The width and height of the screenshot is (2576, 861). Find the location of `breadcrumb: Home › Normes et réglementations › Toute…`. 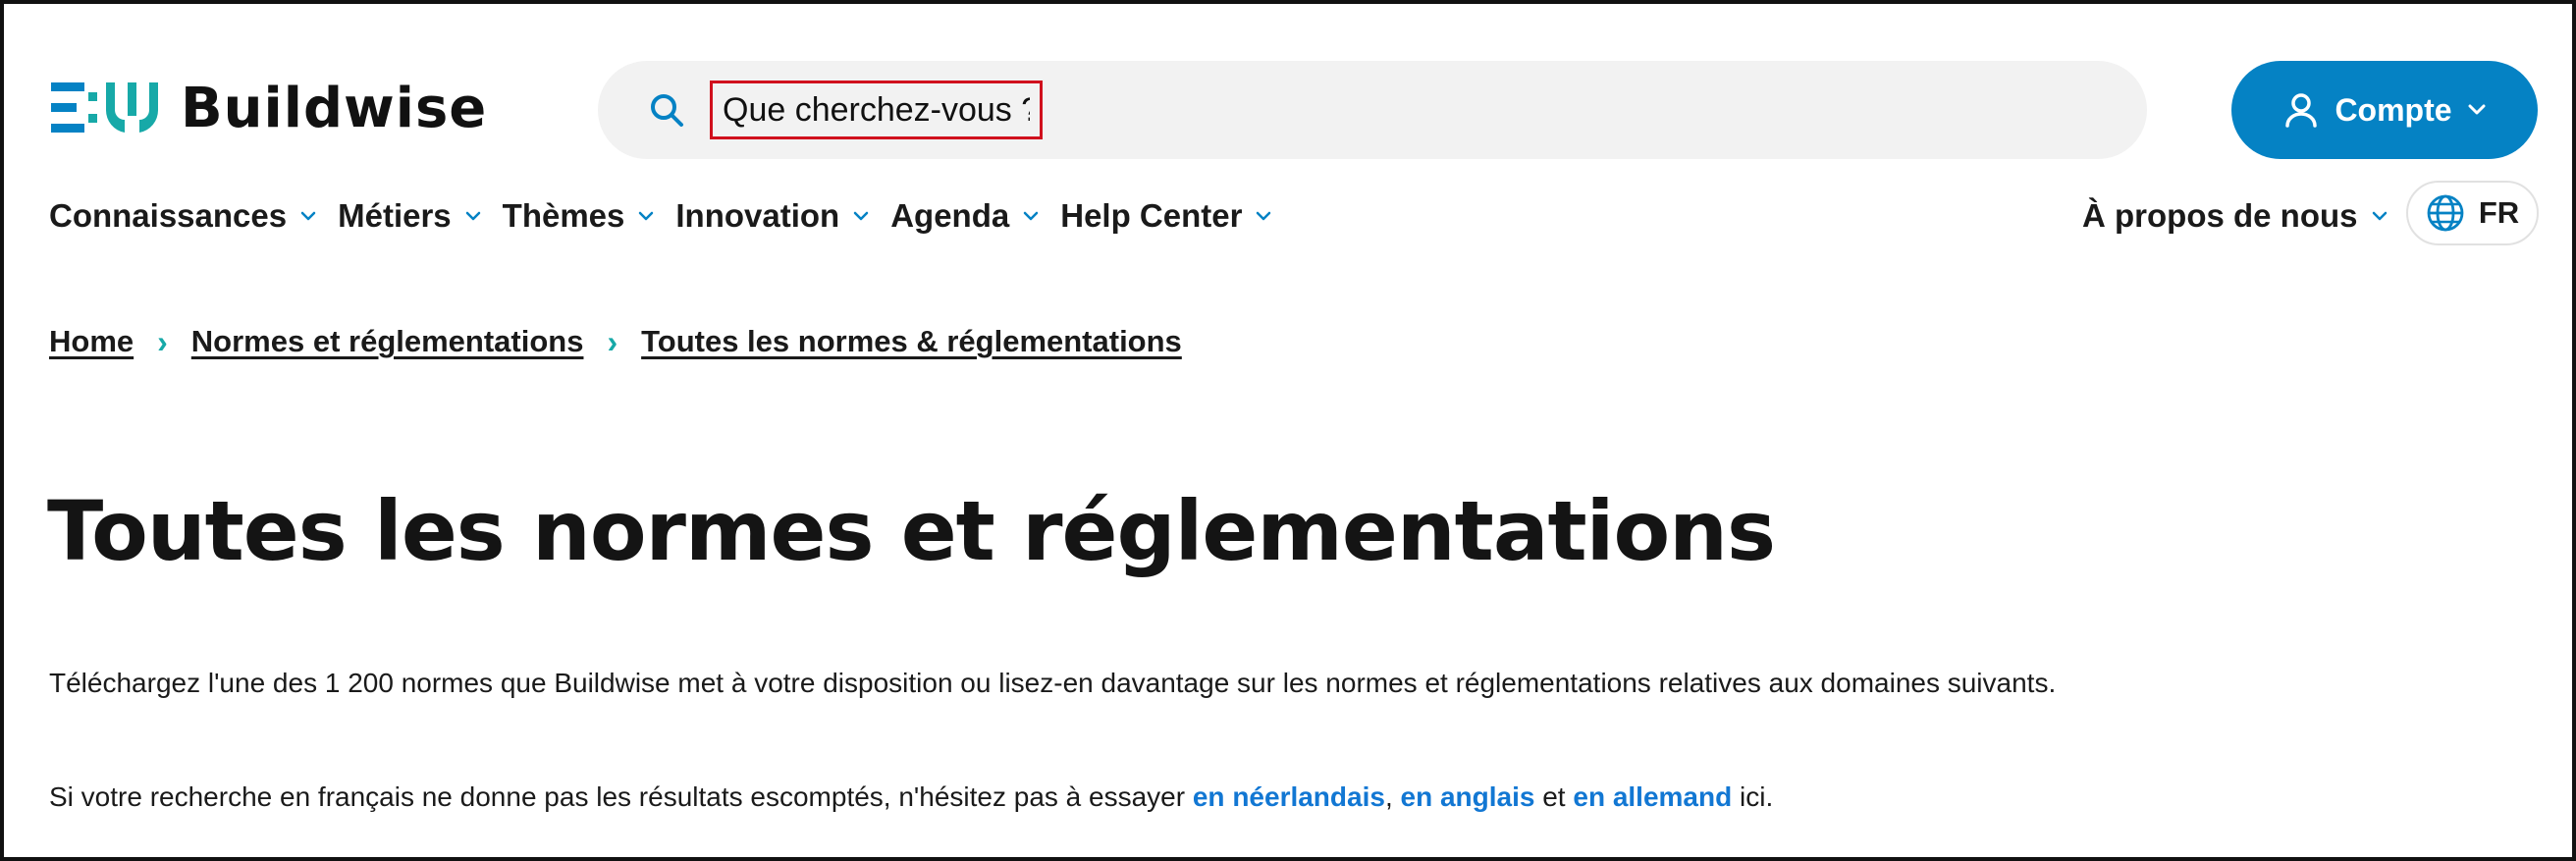

breadcrumb: Home › Normes et réglementations › Toute… is located at coordinates (615, 342).